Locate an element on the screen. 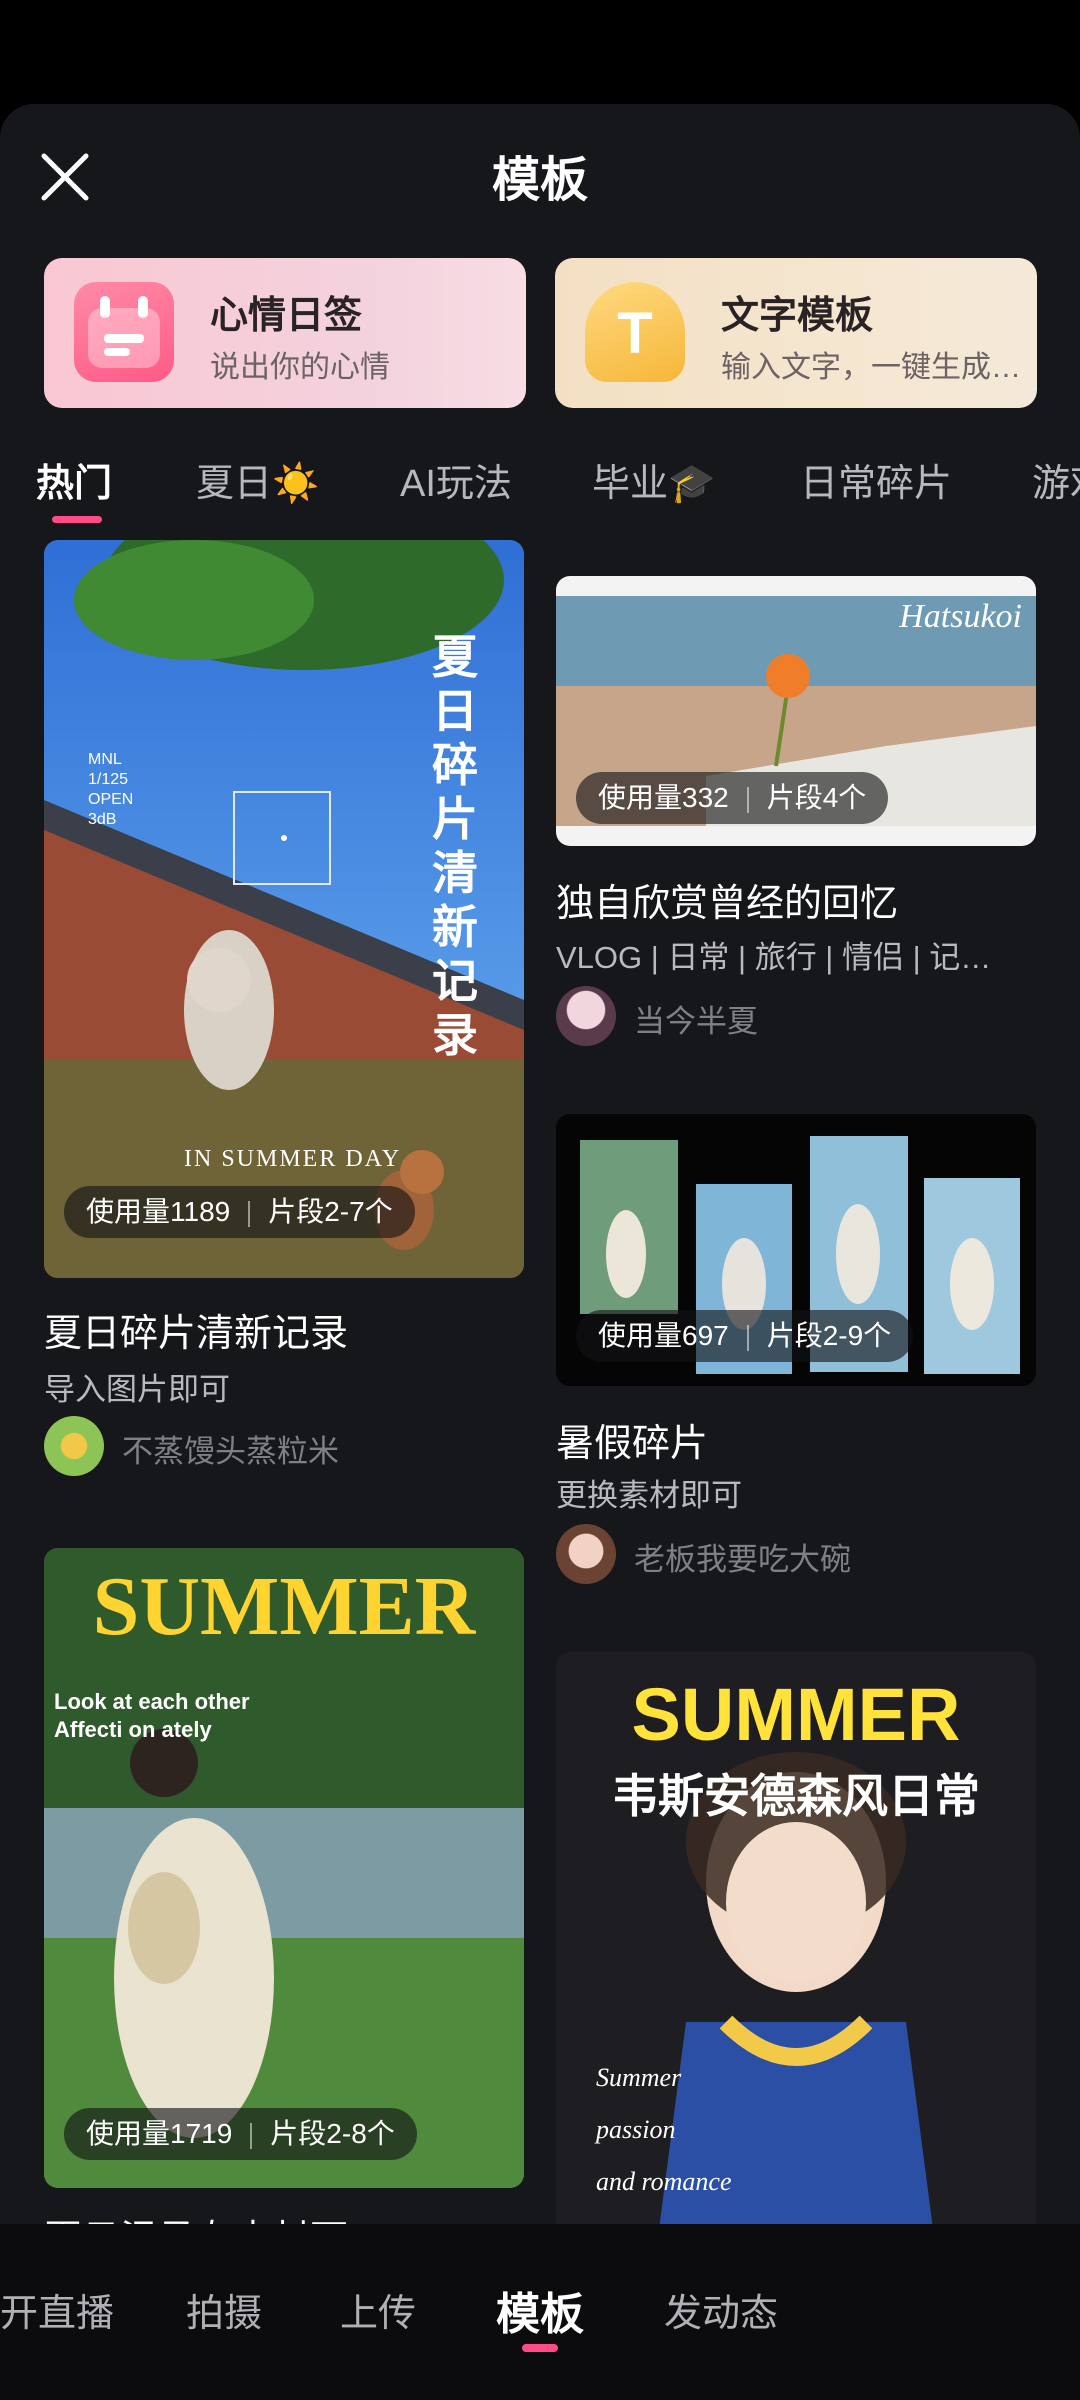  author-name: 当今半夏 is located at coordinates (696, 1021).